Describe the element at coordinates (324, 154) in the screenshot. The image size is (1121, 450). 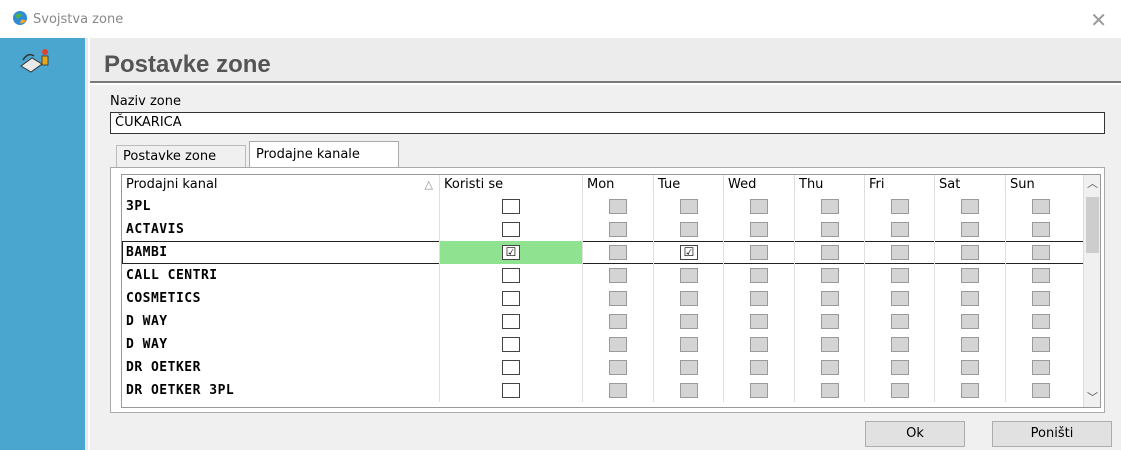
I see `tab-prodajne-kanale: Prodajne kanale` at that location.